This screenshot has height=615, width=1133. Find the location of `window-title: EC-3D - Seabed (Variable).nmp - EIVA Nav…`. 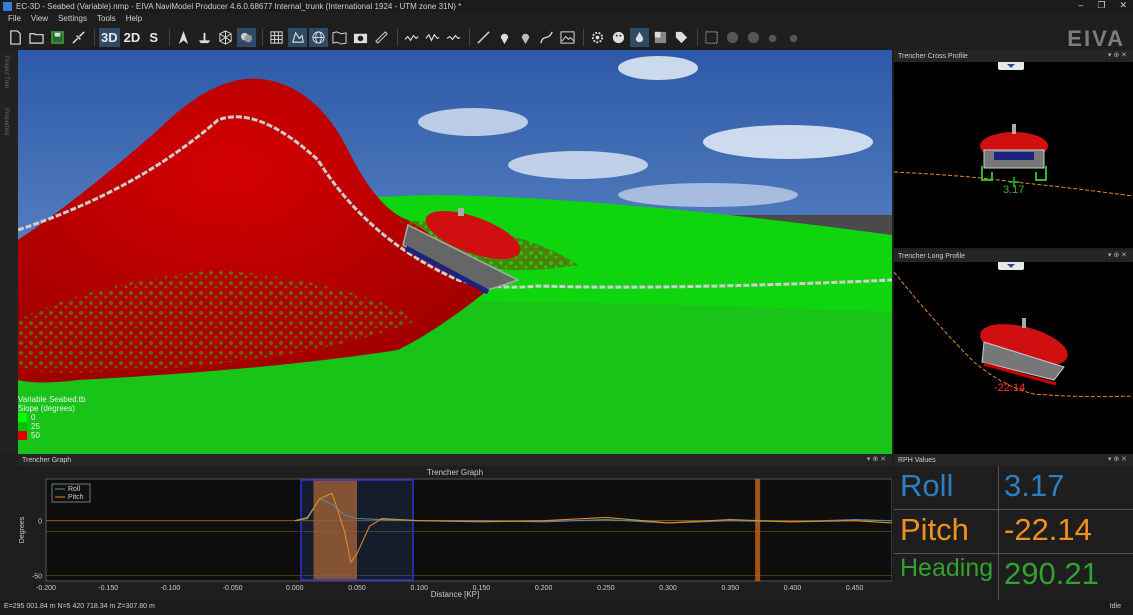

window-title: EC-3D - Seabed (Variable).nmp - EIVA Nav… is located at coordinates (239, 6).